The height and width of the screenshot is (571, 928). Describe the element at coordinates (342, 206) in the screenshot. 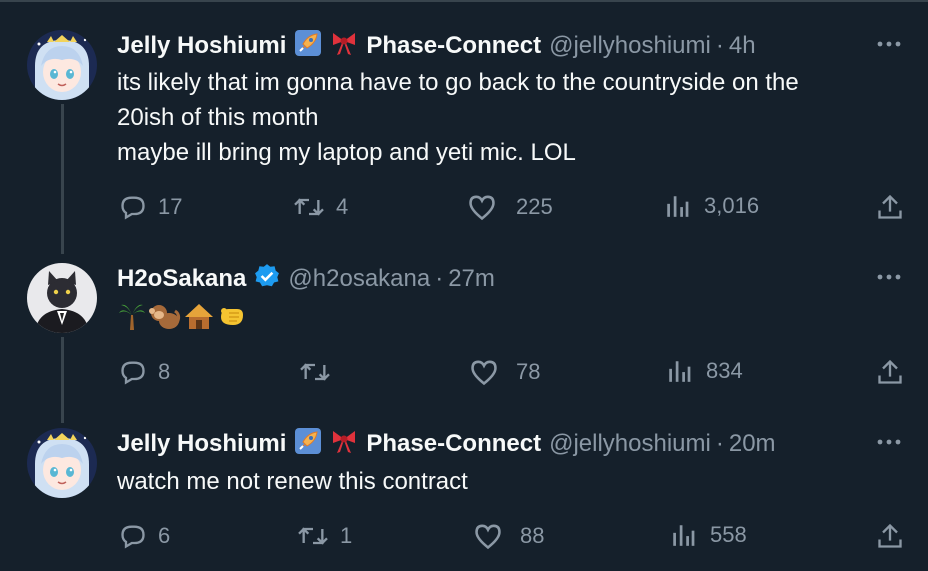

I see `repost-count: 4` at that location.